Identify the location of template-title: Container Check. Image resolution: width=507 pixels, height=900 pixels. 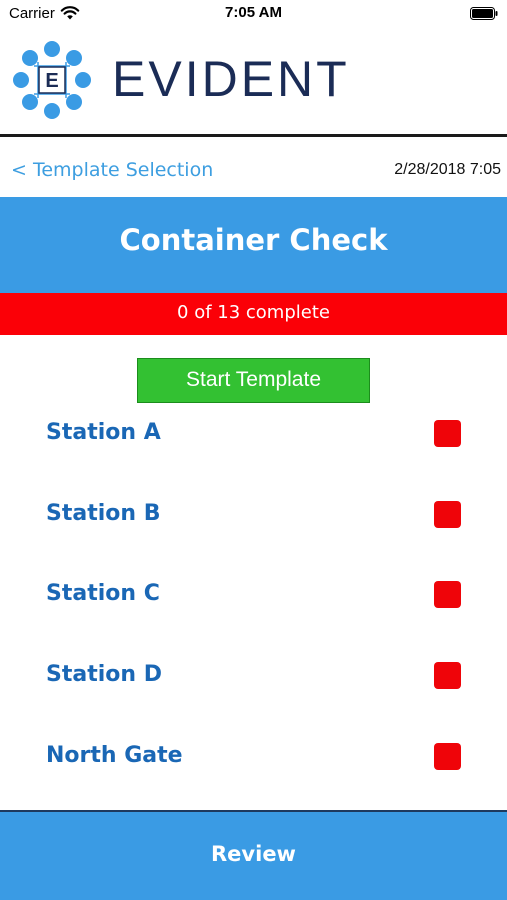
(253, 240).